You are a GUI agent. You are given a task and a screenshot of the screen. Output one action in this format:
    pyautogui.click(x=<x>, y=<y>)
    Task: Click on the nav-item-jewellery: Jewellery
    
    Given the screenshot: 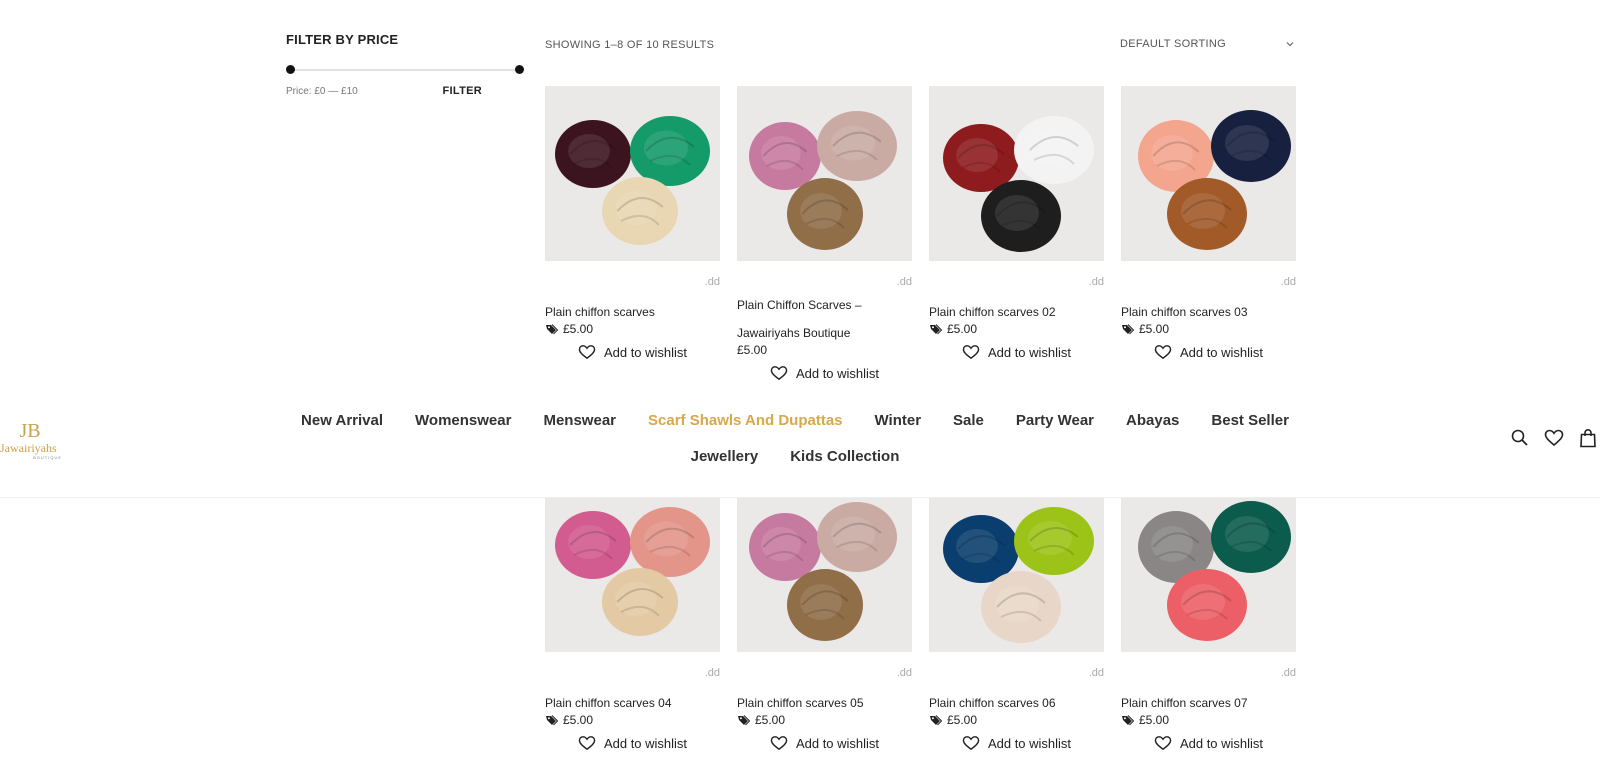 What is the action you would take?
    pyautogui.click(x=725, y=457)
    